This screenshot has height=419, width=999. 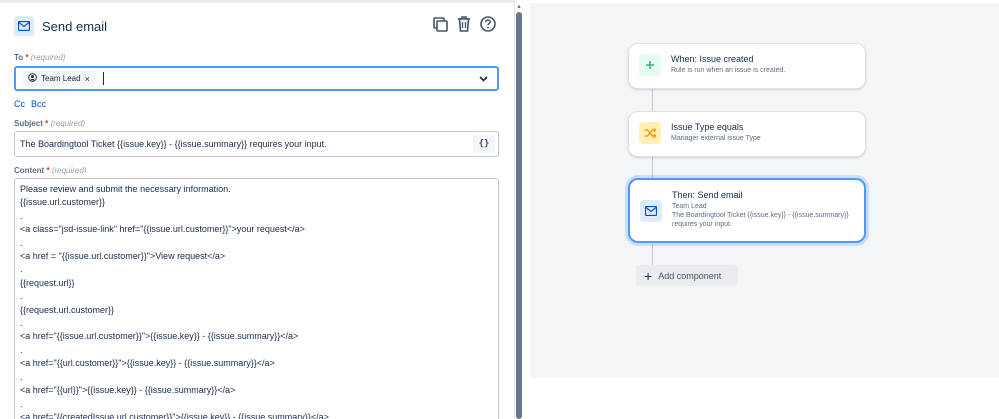 I want to click on content-line: {{request.url.customer}}, so click(x=67, y=309).